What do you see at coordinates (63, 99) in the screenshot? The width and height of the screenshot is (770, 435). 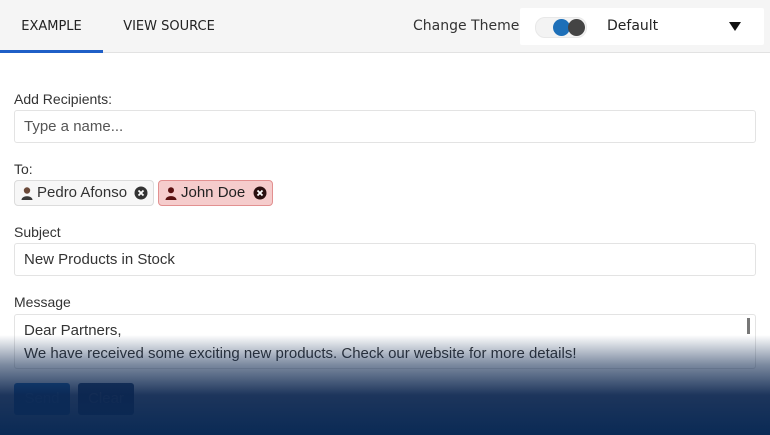 I see `add-recipients-label: Add Recipients:` at bounding box center [63, 99].